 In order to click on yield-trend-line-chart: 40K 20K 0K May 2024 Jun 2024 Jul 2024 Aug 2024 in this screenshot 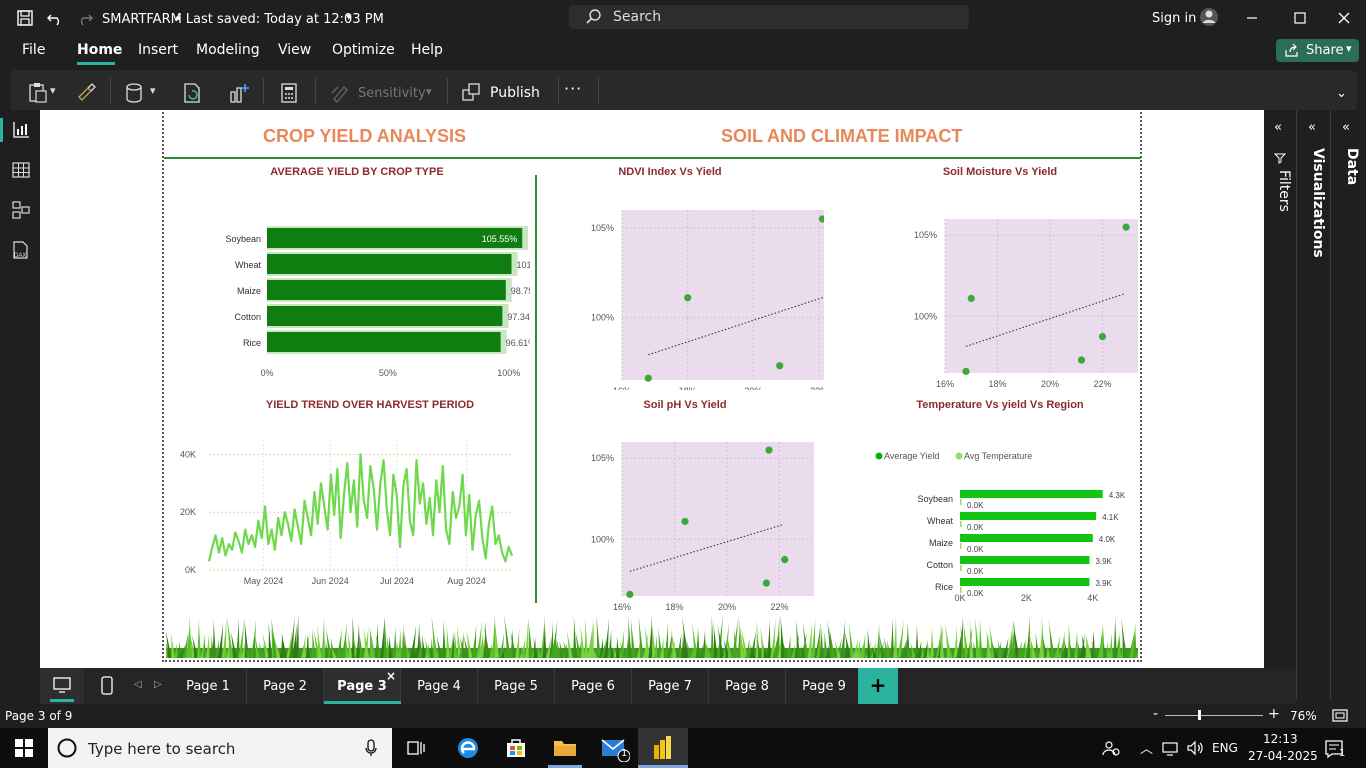, I will do `click(344, 510)`.